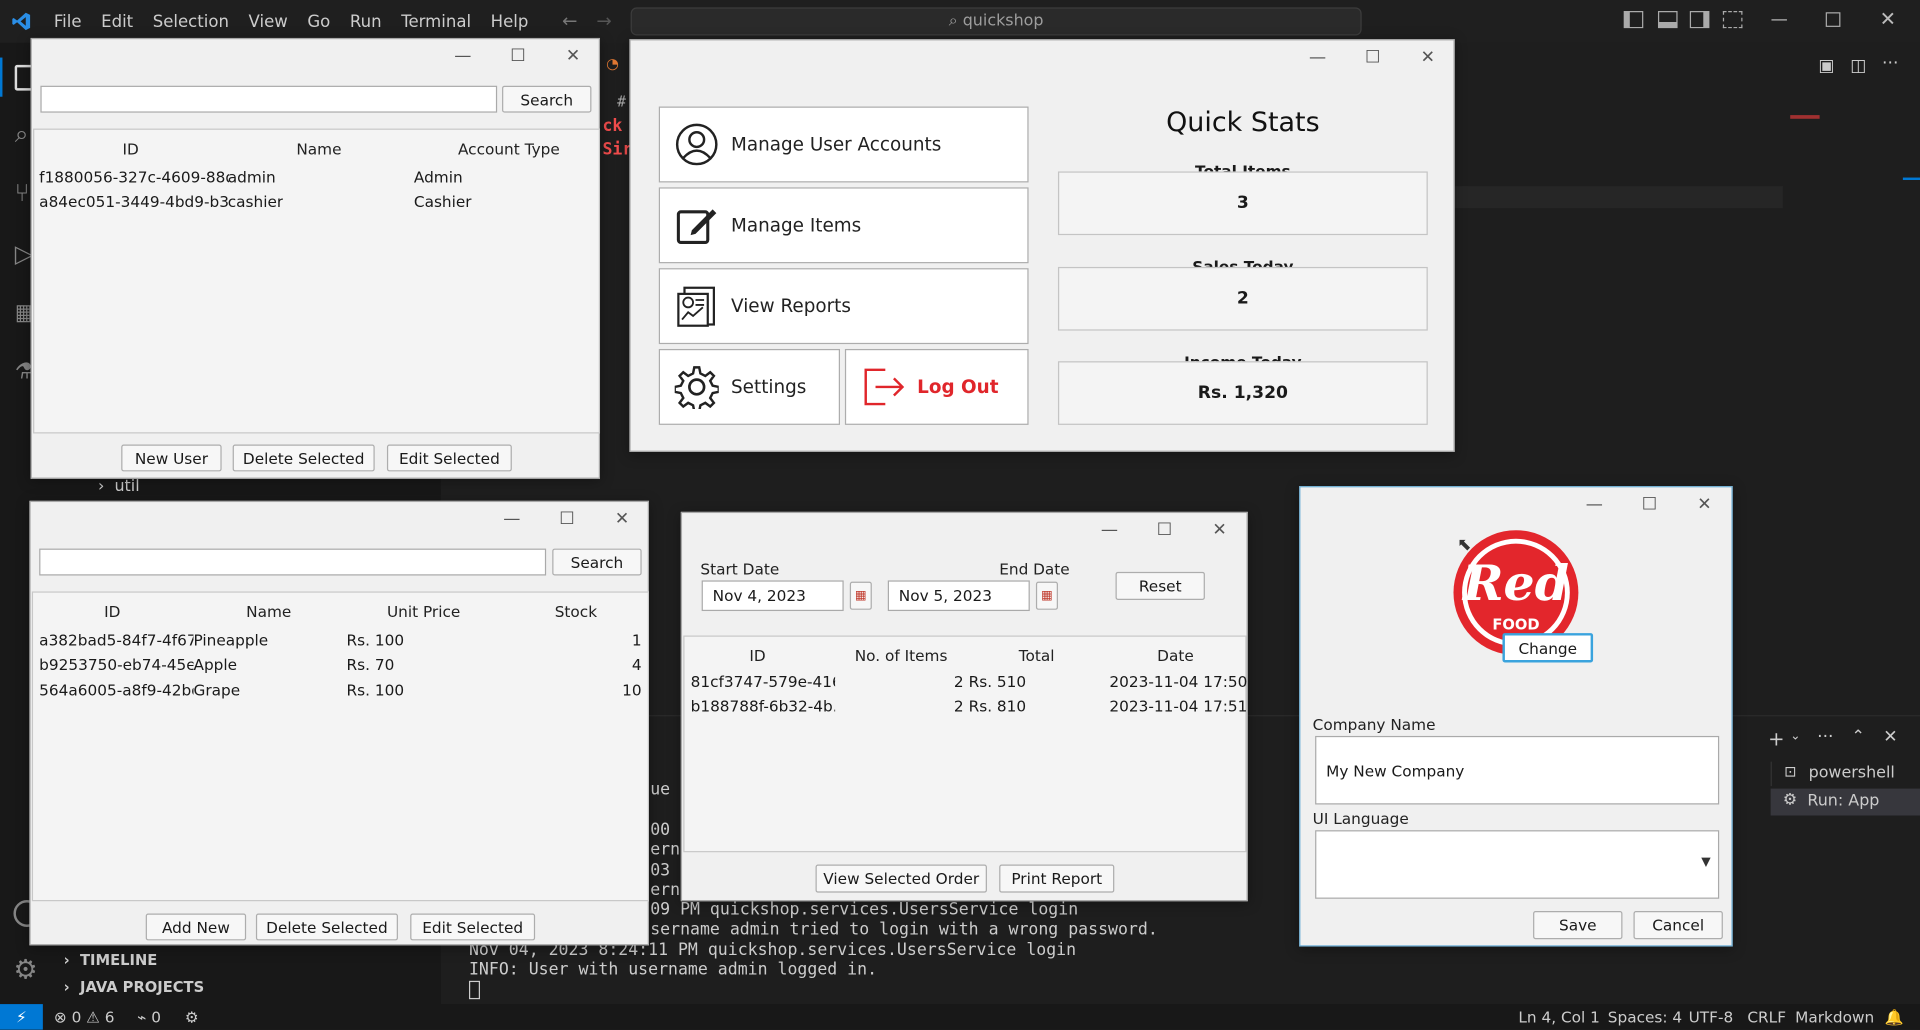 This screenshot has height=1030, width=1920. What do you see at coordinates (1667, 20) in the screenshot?
I see `toggle-panel-icon` at bounding box center [1667, 20].